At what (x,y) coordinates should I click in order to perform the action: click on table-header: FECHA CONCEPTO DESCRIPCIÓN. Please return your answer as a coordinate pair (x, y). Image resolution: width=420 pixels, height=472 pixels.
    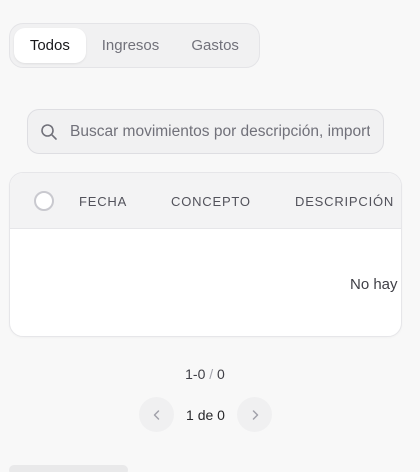
    Looking at the image, I should click on (205, 201).